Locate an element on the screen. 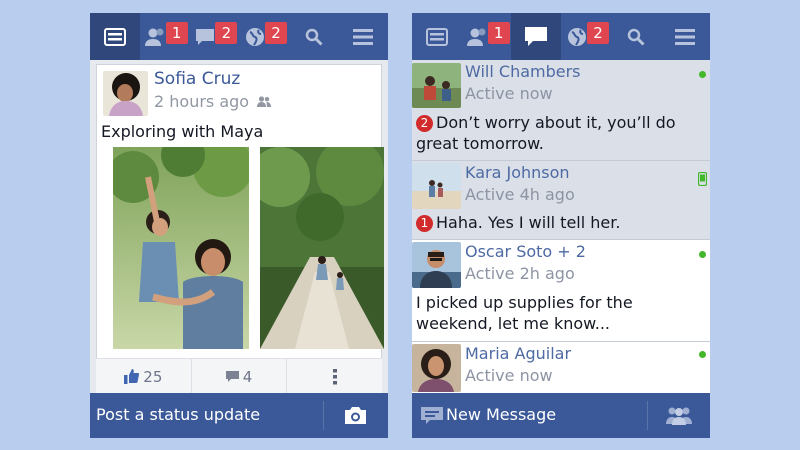 This screenshot has height=450, width=800. post-actions-bar: 25 4 is located at coordinates (239, 376).